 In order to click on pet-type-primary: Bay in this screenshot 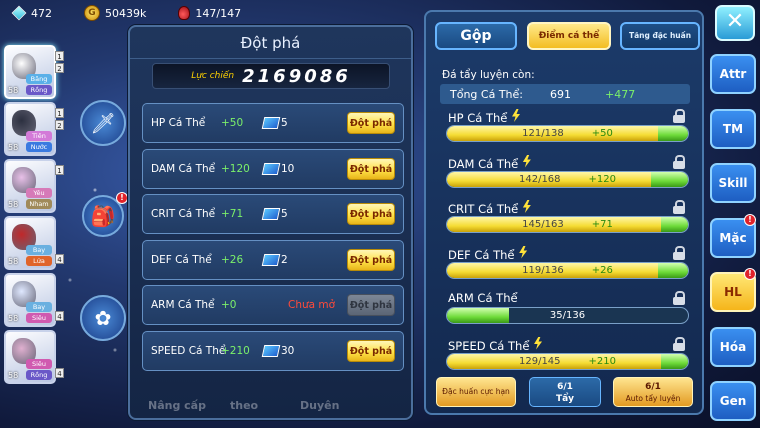, I will do `click(39, 307)`.